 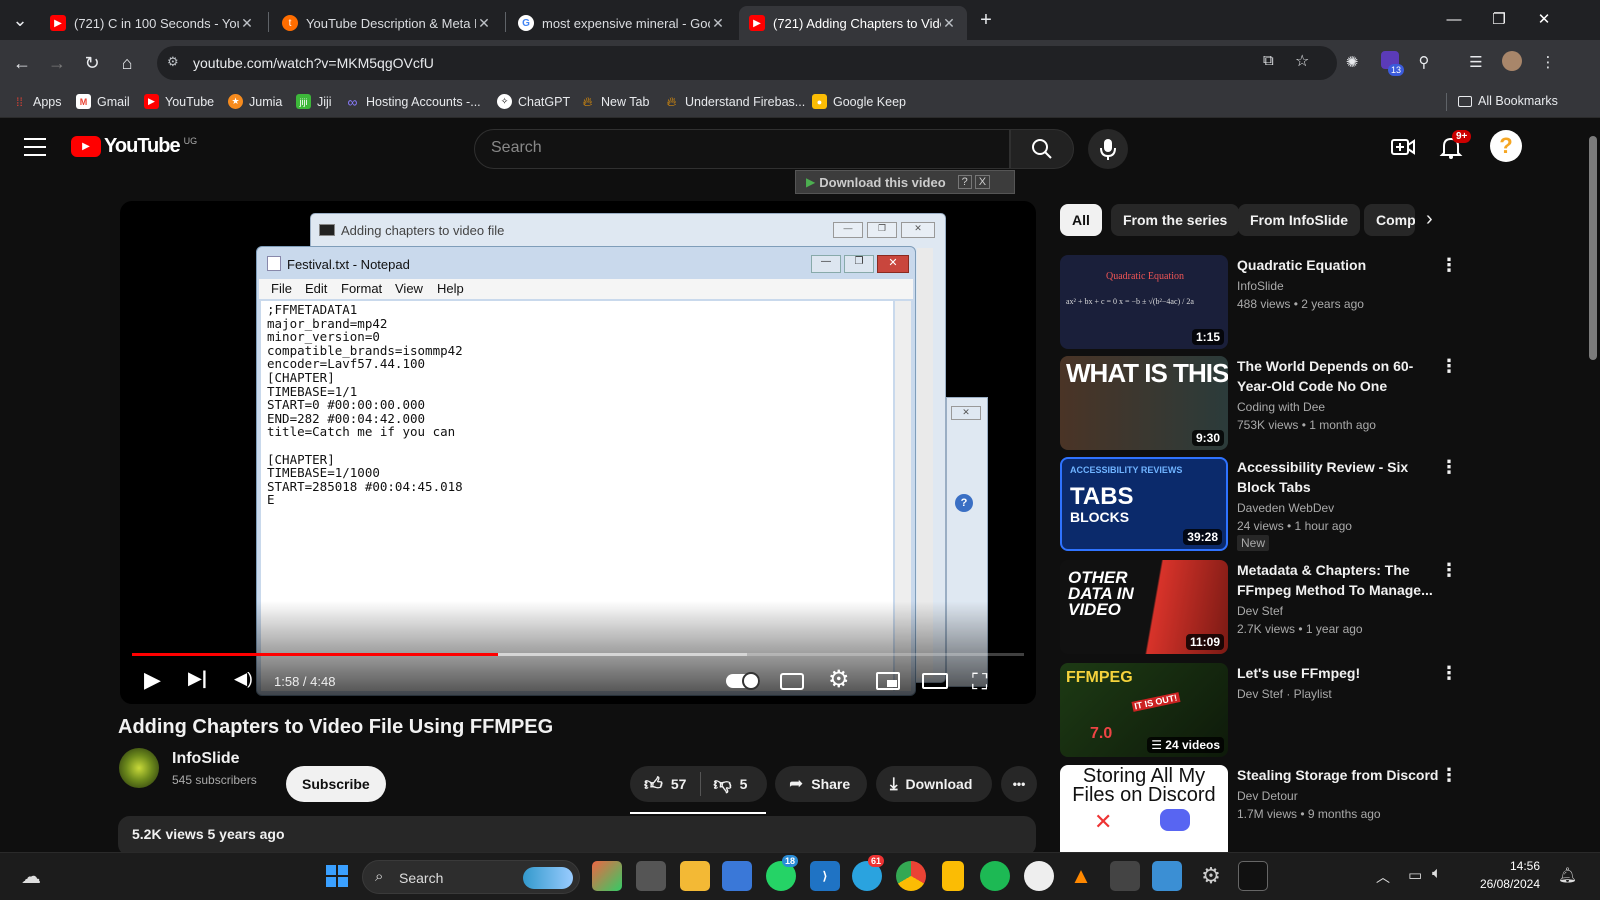 I want to click on vlc-icon: ▲, so click(x=1081, y=876).